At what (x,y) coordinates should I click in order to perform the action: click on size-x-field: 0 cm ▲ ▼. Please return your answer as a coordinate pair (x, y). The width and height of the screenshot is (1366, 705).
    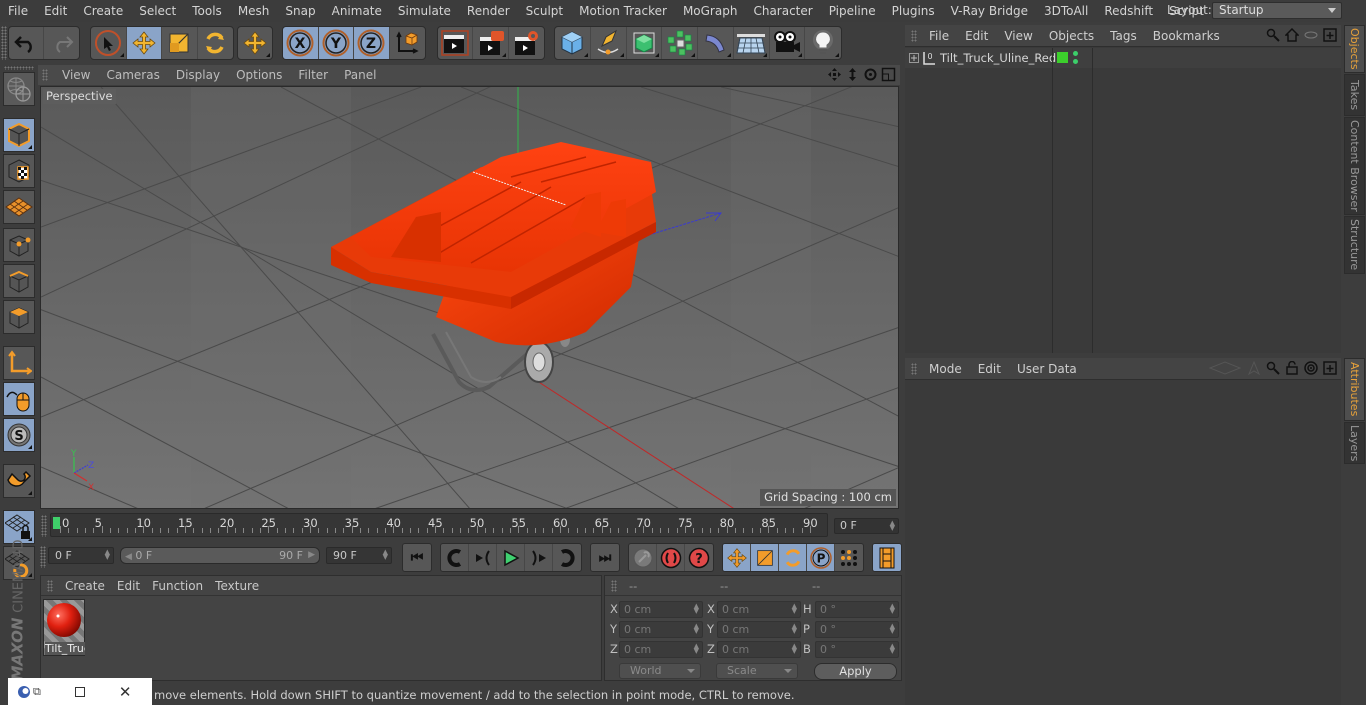
    Looking at the image, I should click on (759, 609).